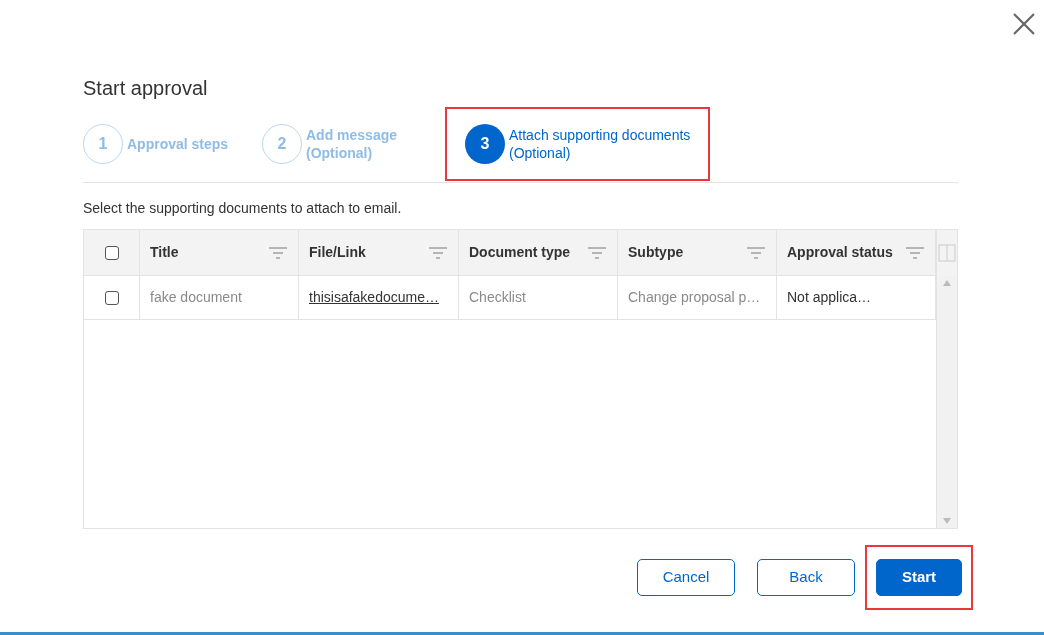 Image resolution: width=1044 pixels, height=635 pixels. Describe the element at coordinates (578, 143) in the screenshot. I see `step-tab: 3 Attach supporting documents (Optional)` at that location.